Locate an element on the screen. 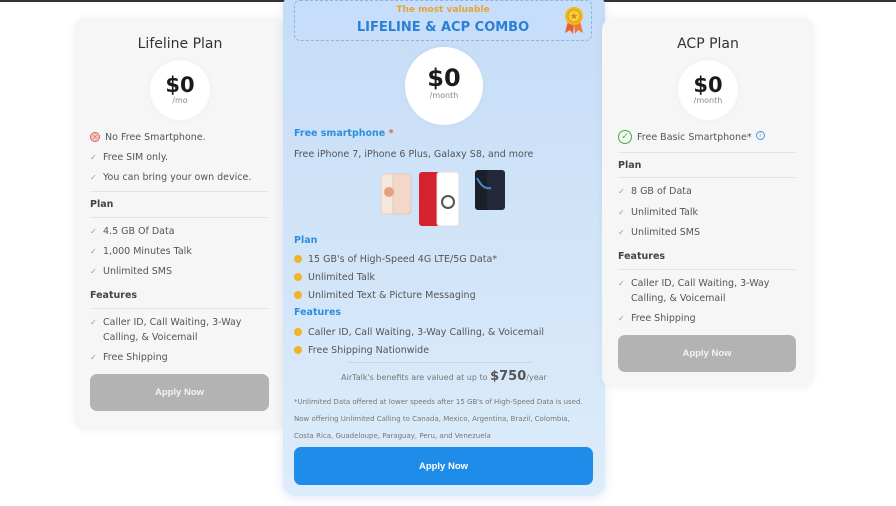  banner-title: LIFELINE & ACP COMBO is located at coordinates (443, 27).